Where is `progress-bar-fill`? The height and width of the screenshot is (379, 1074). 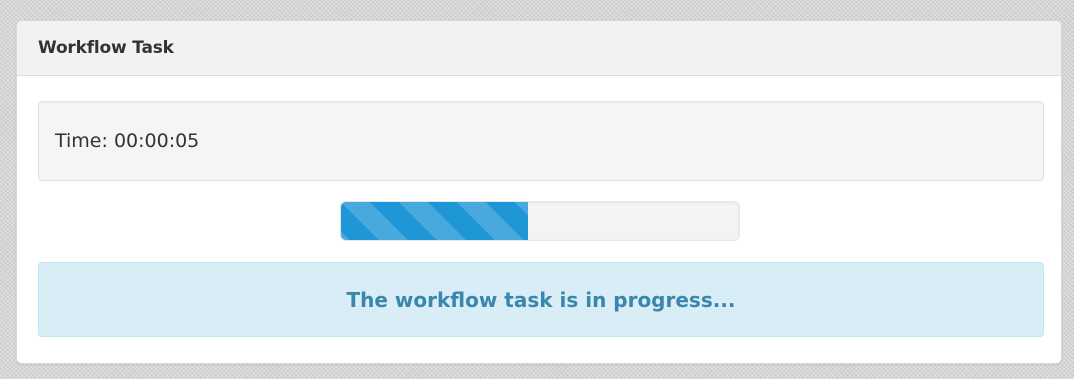 progress-bar-fill is located at coordinates (435, 221).